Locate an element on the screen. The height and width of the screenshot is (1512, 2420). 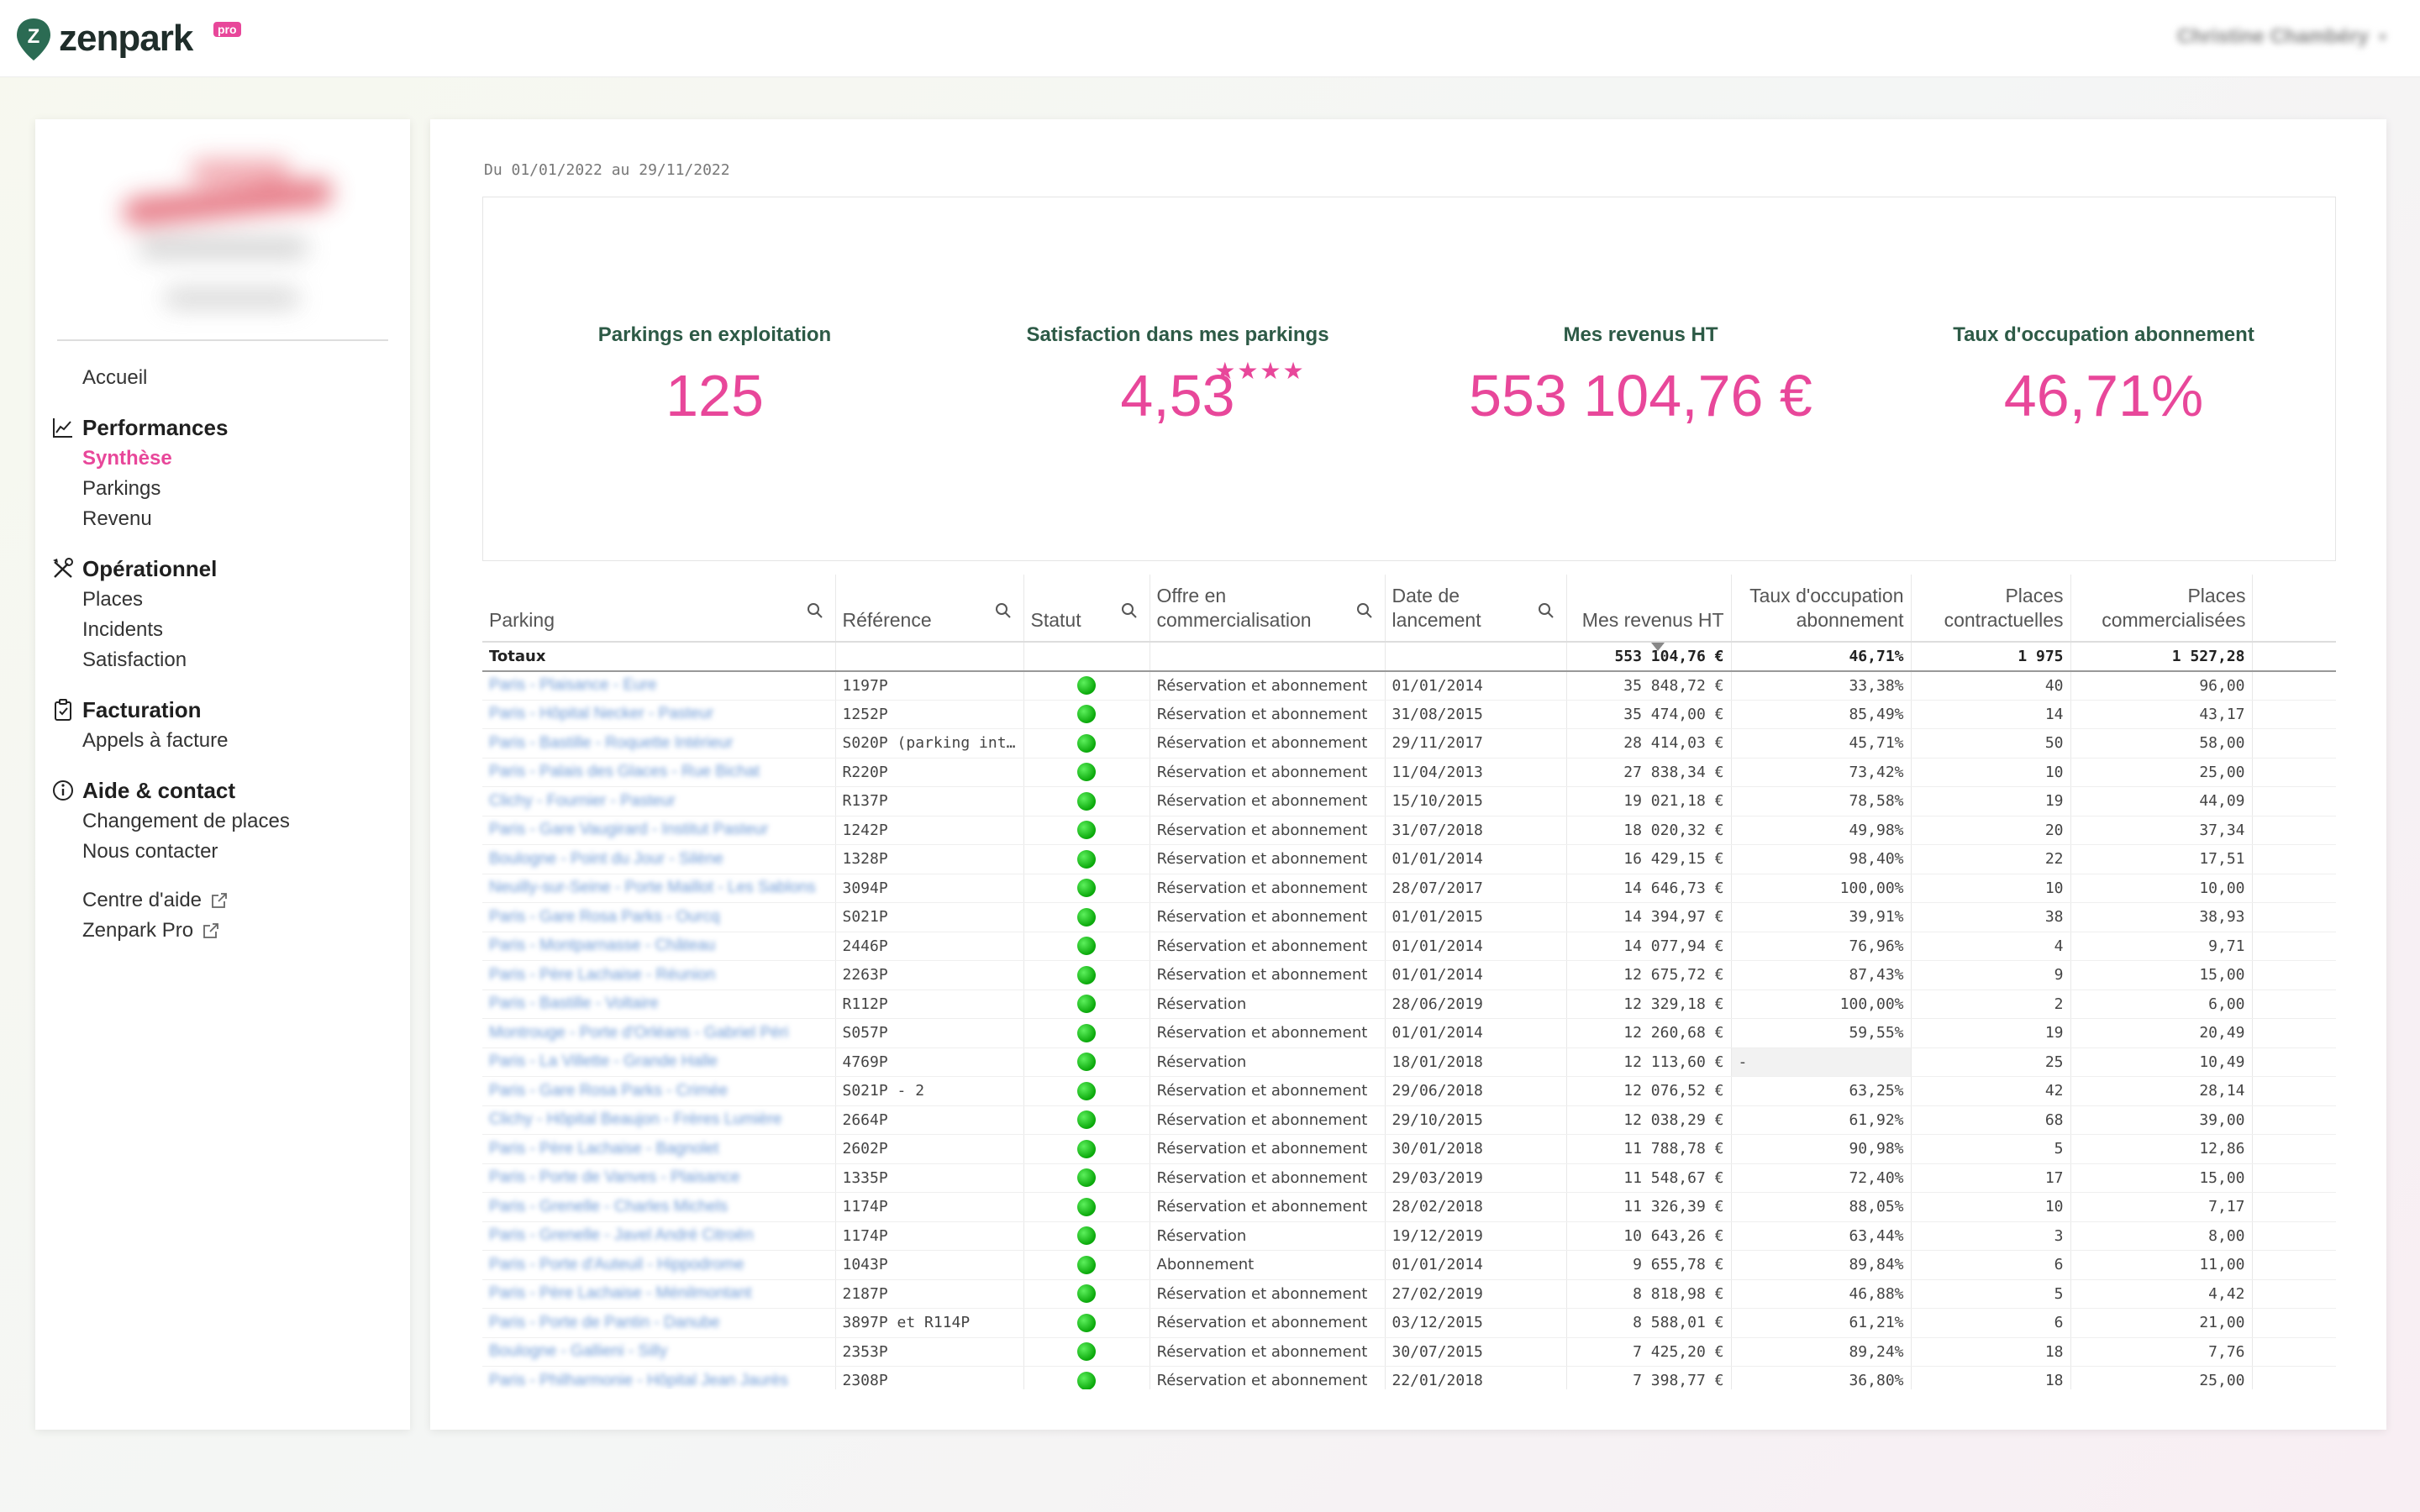
cell-revenue: 8 588,01 € is located at coordinates (1649, 1323).